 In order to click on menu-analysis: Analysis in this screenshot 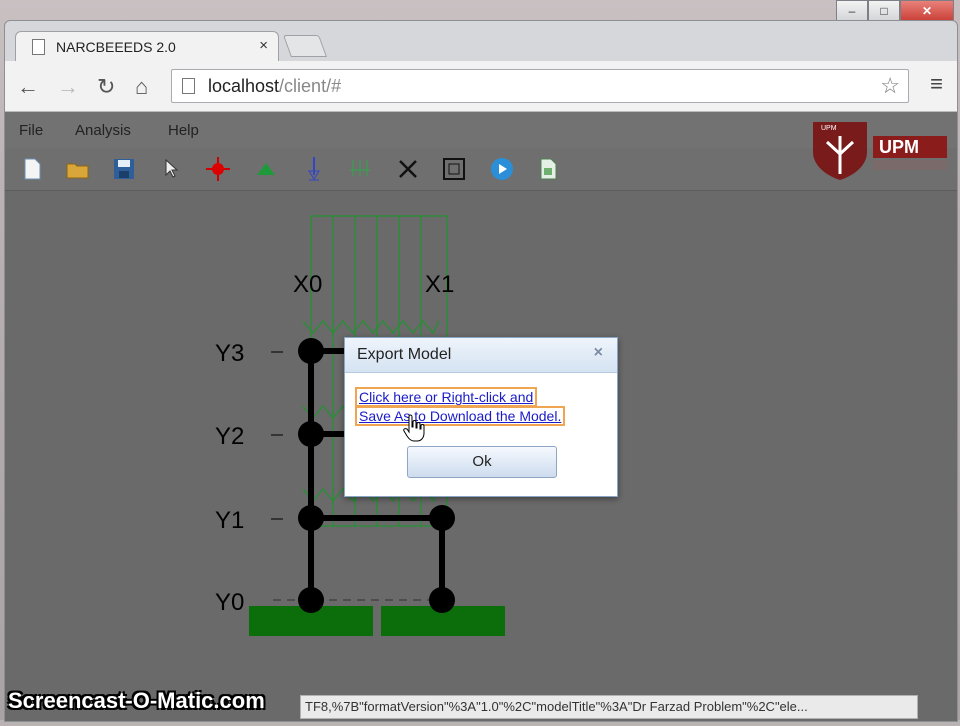, I will do `click(103, 130)`.